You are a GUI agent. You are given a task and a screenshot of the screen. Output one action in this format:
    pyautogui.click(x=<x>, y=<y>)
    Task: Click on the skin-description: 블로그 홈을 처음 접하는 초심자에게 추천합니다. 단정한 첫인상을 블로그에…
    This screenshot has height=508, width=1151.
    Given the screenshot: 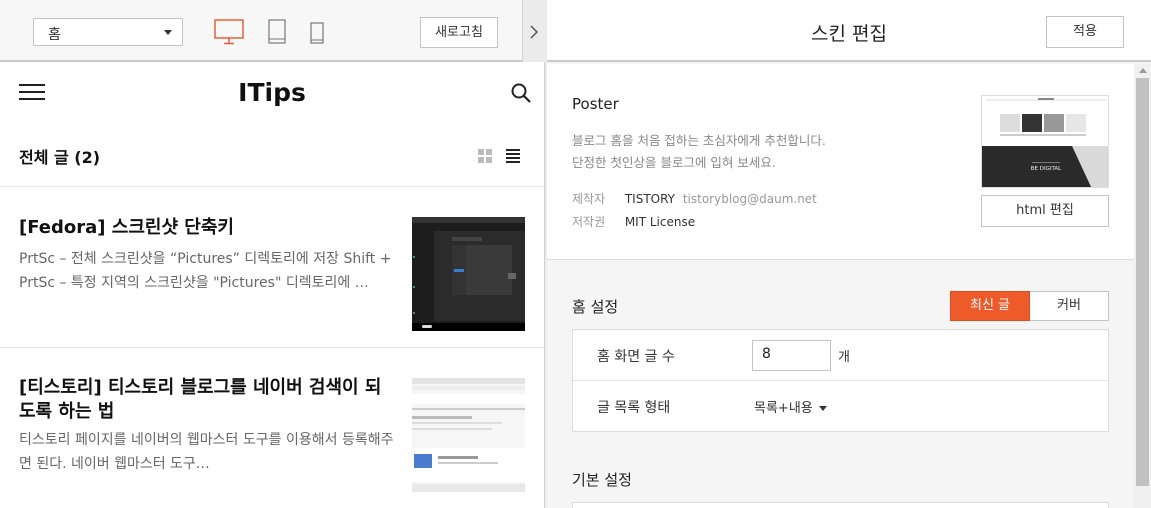 What is the action you would take?
    pyautogui.click(x=762, y=152)
    